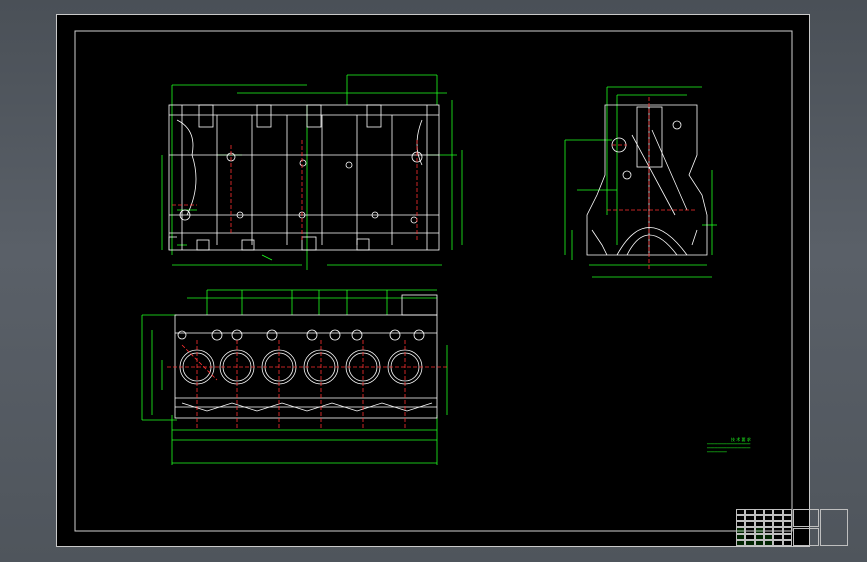 This screenshot has height=562, width=867. I want to click on title-block, so click(792, 527).